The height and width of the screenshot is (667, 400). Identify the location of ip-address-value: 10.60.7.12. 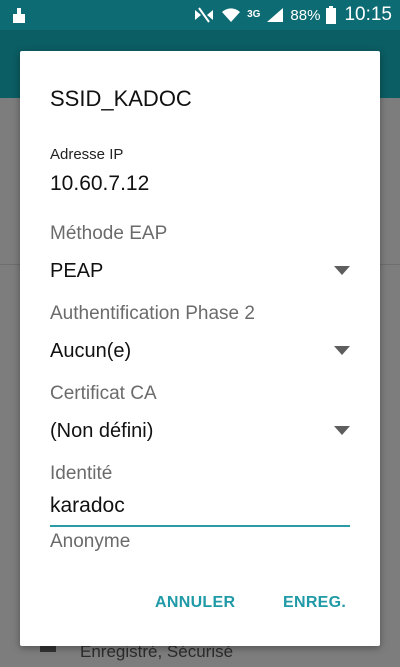
(100, 183).